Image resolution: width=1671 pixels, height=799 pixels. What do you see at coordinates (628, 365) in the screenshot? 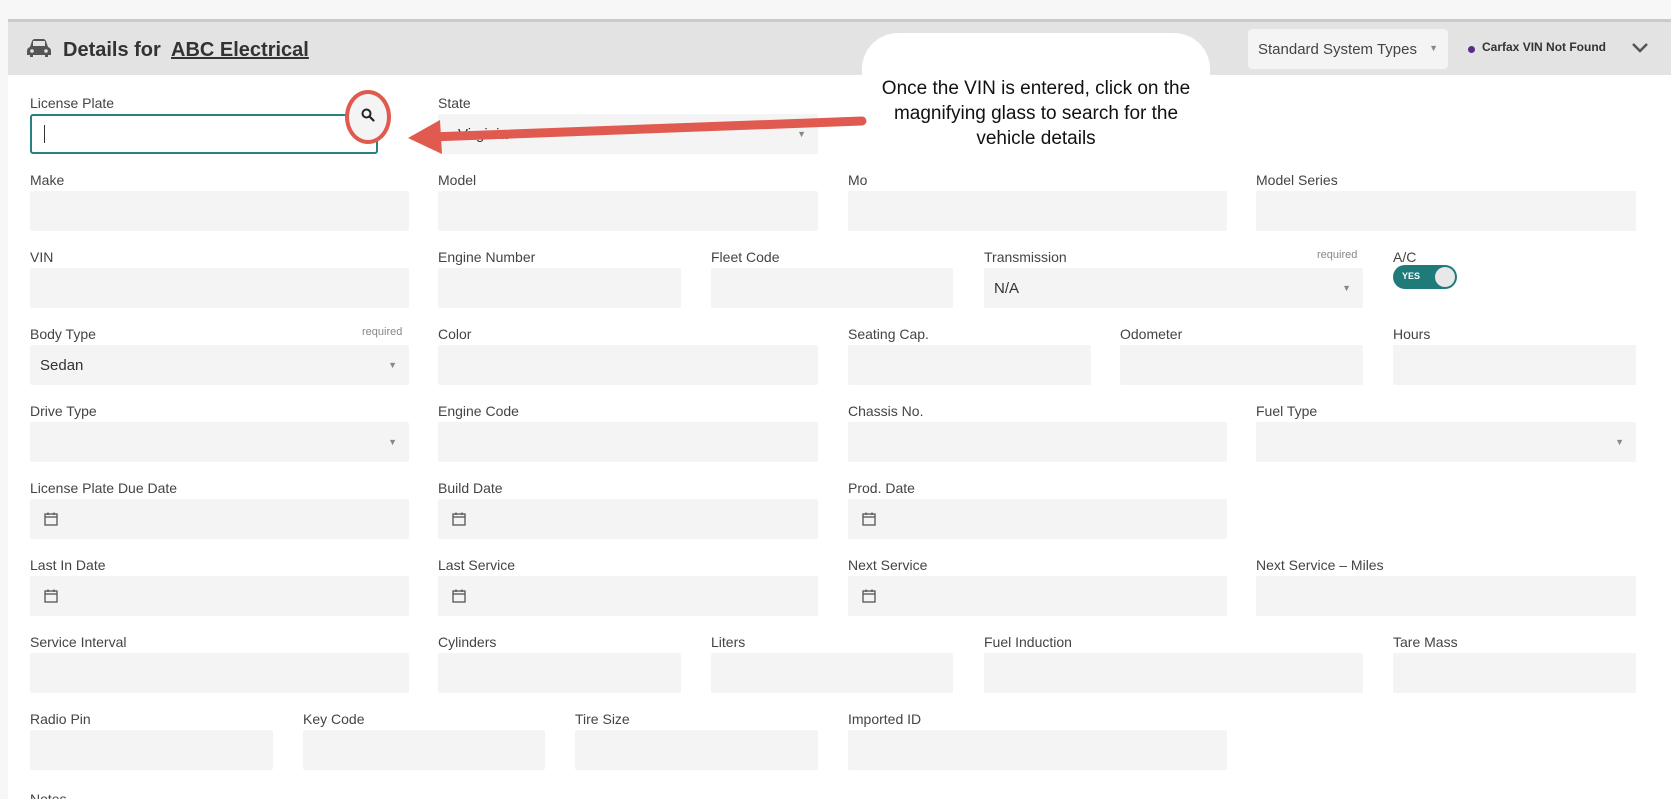
I see `color-input` at bounding box center [628, 365].